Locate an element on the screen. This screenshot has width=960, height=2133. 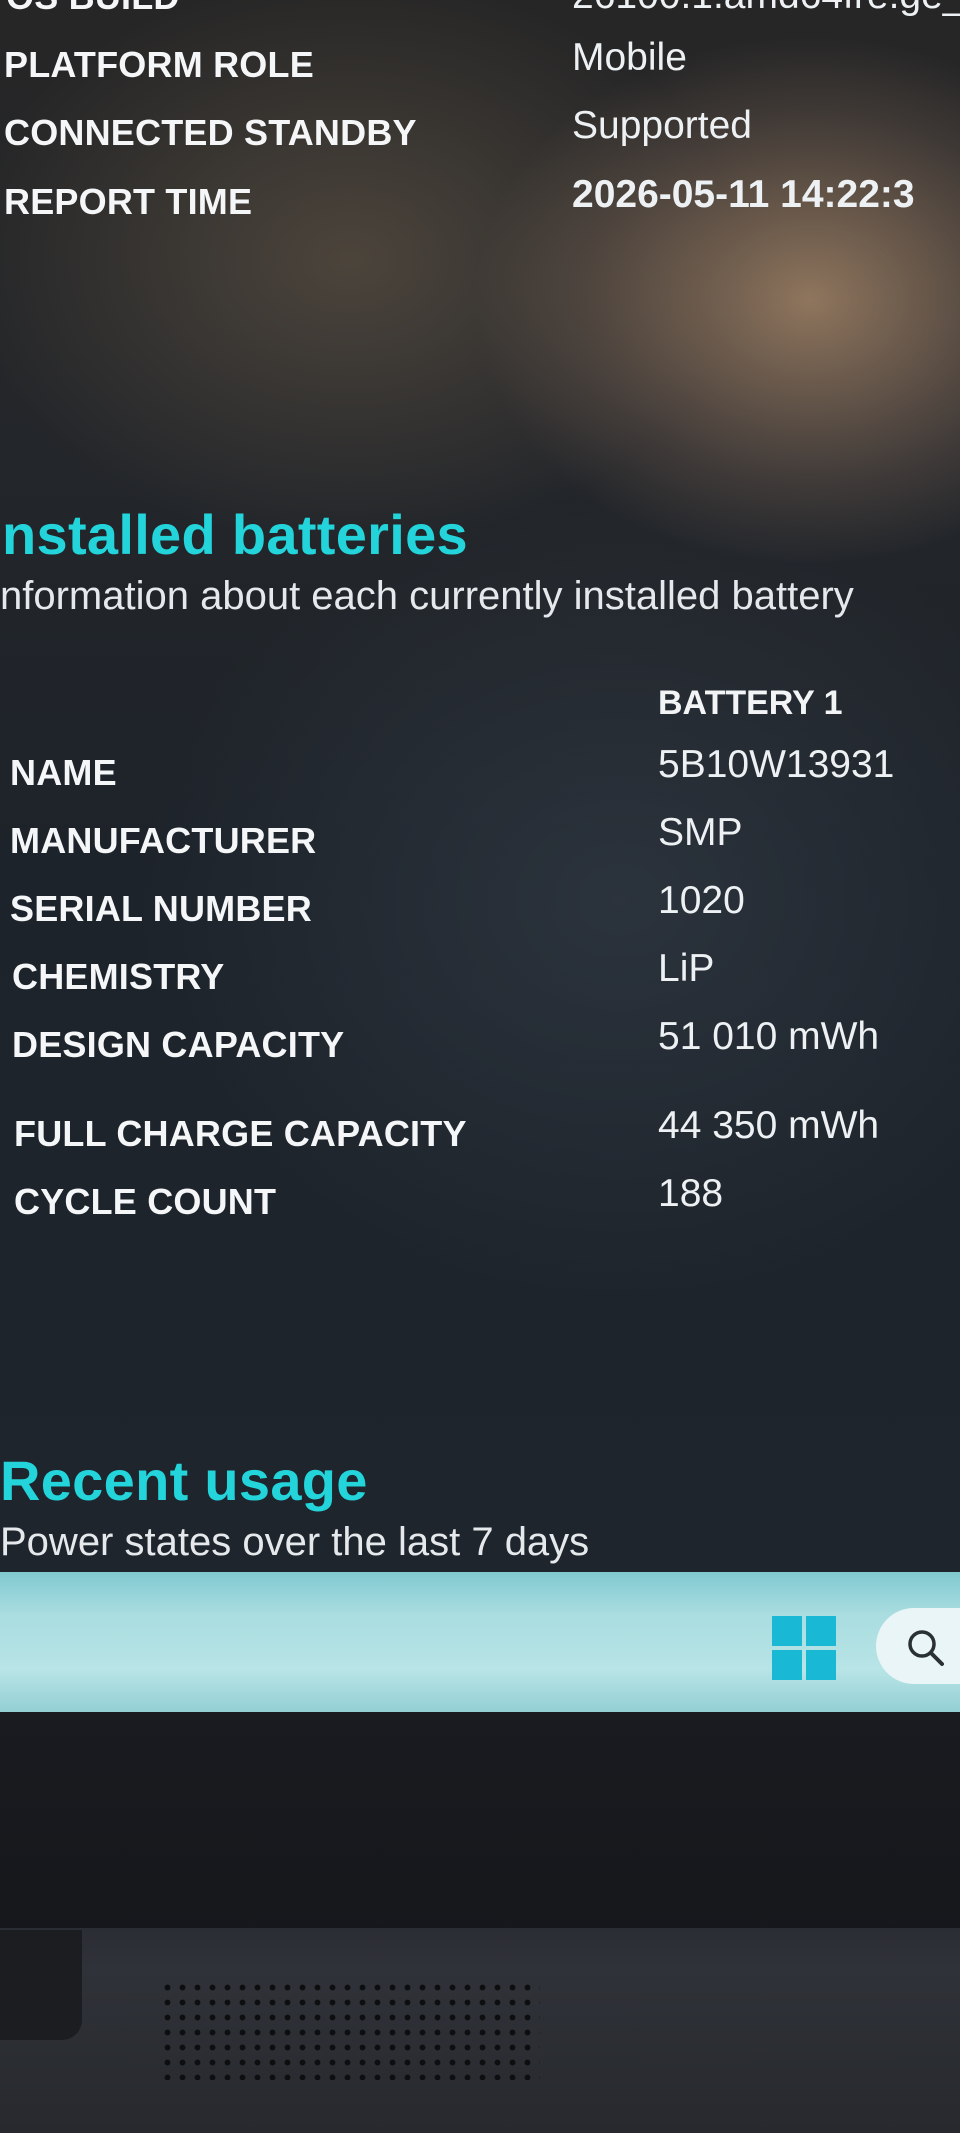
report-time-value: 2026-05-11 14:22:3 is located at coordinates (743, 194).